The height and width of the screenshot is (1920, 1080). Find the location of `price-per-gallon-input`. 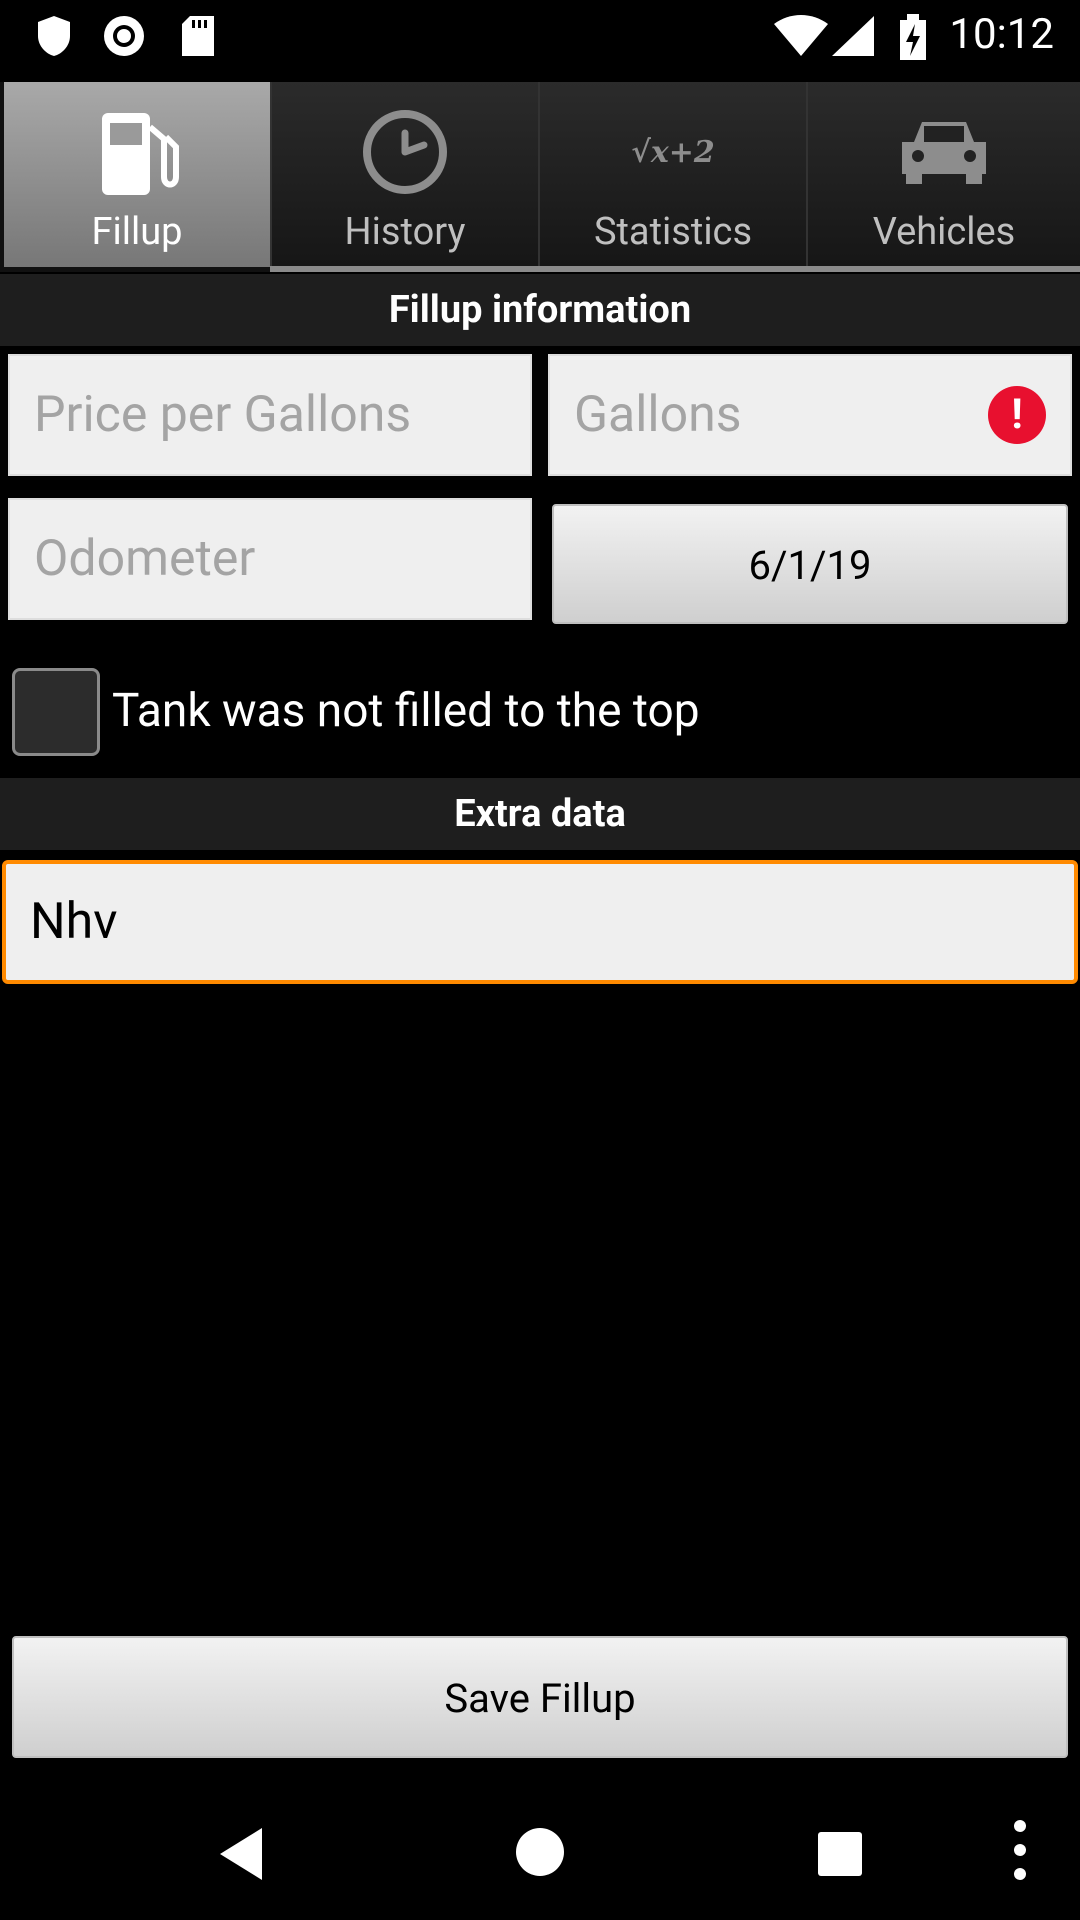

price-per-gallon-input is located at coordinates (270, 415).